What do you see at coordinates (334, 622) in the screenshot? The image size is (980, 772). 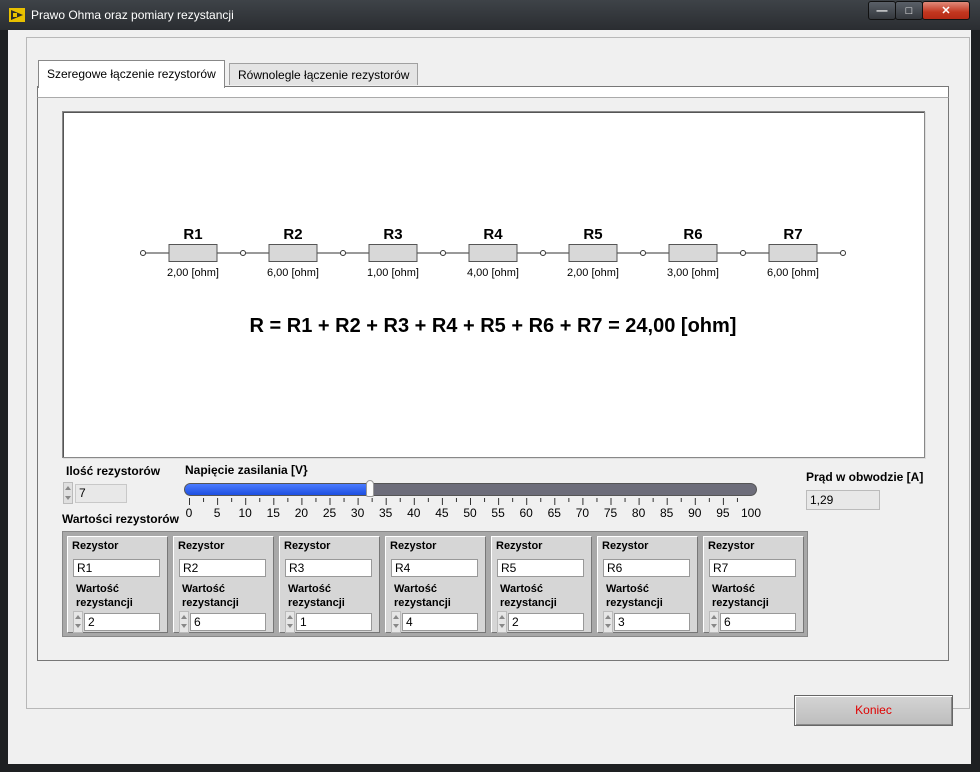 I see `resistance-input: 1` at bounding box center [334, 622].